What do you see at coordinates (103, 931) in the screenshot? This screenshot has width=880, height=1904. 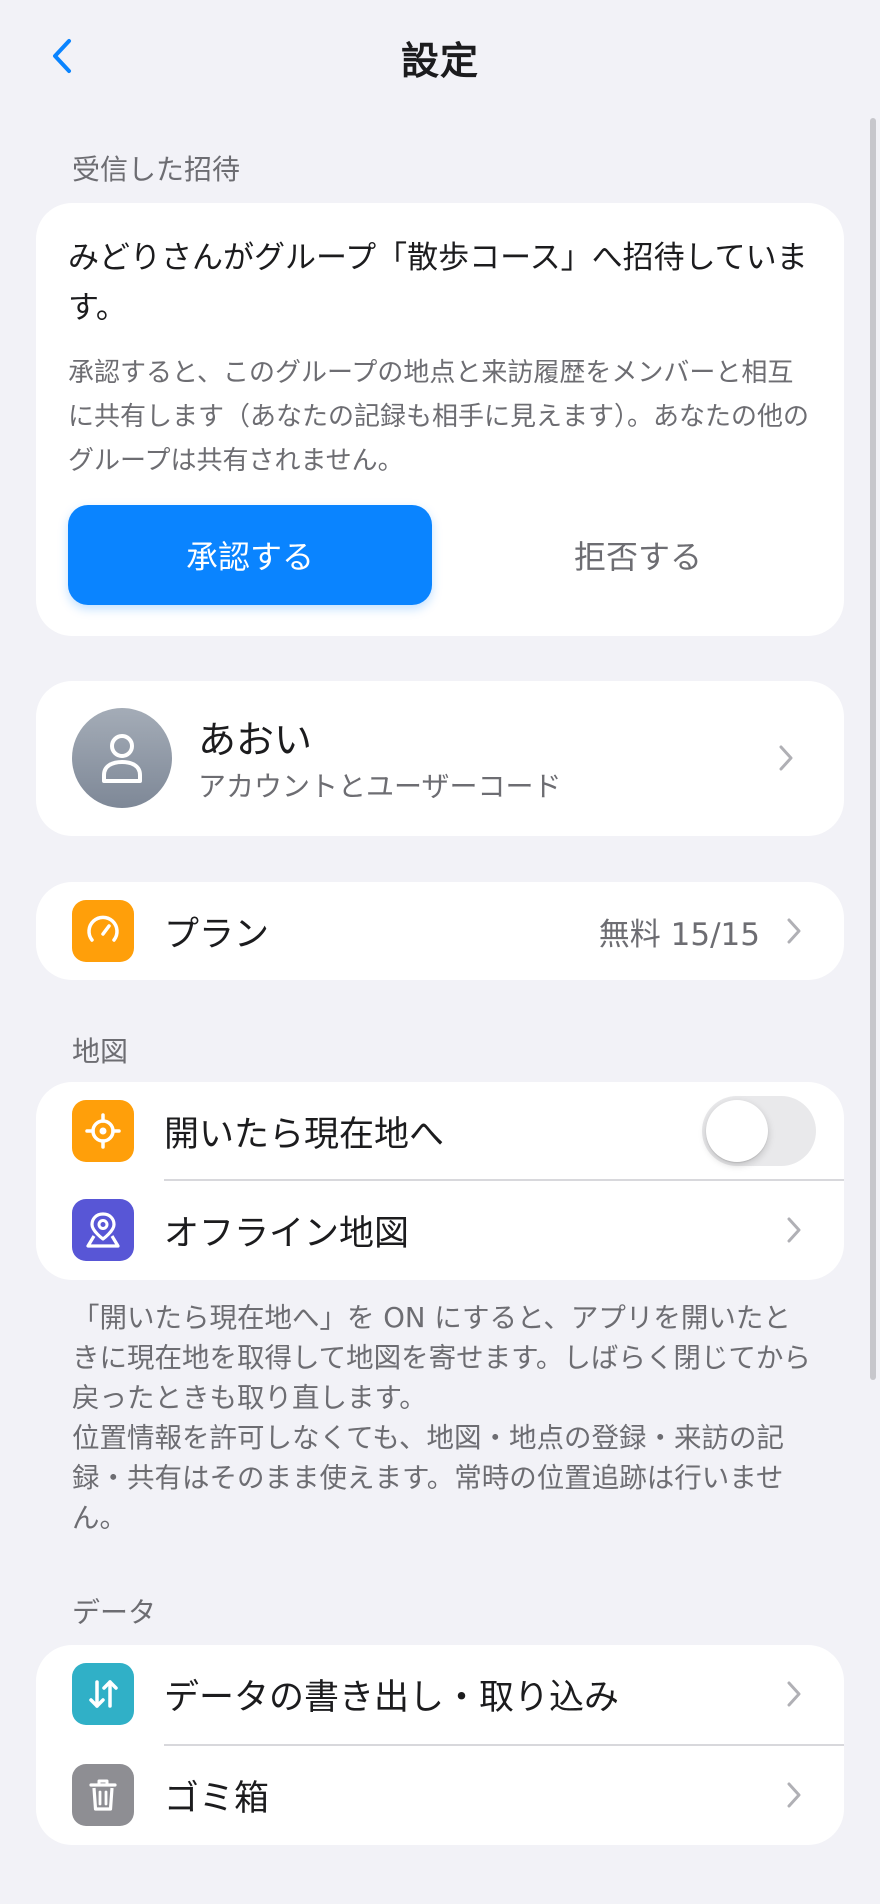 I see `gauge-icon` at bounding box center [103, 931].